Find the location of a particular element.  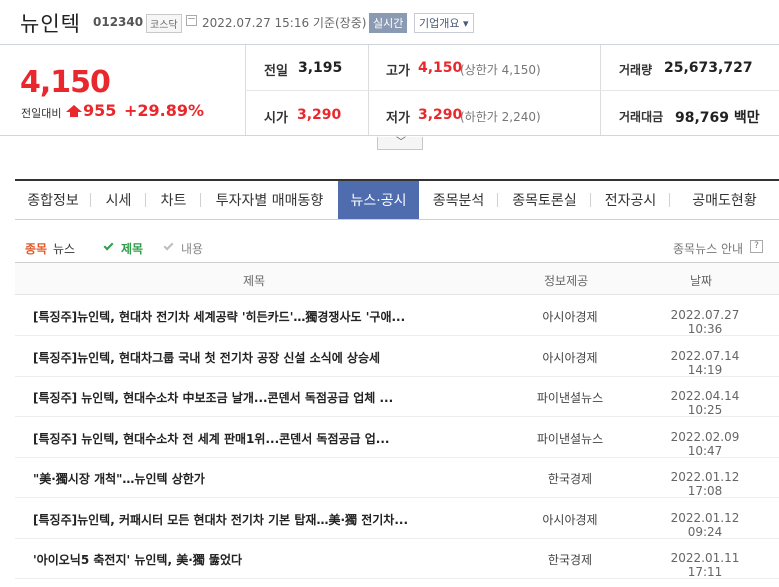

lower-limit: (하한가 2,240) is located at coordinates (500, 117).